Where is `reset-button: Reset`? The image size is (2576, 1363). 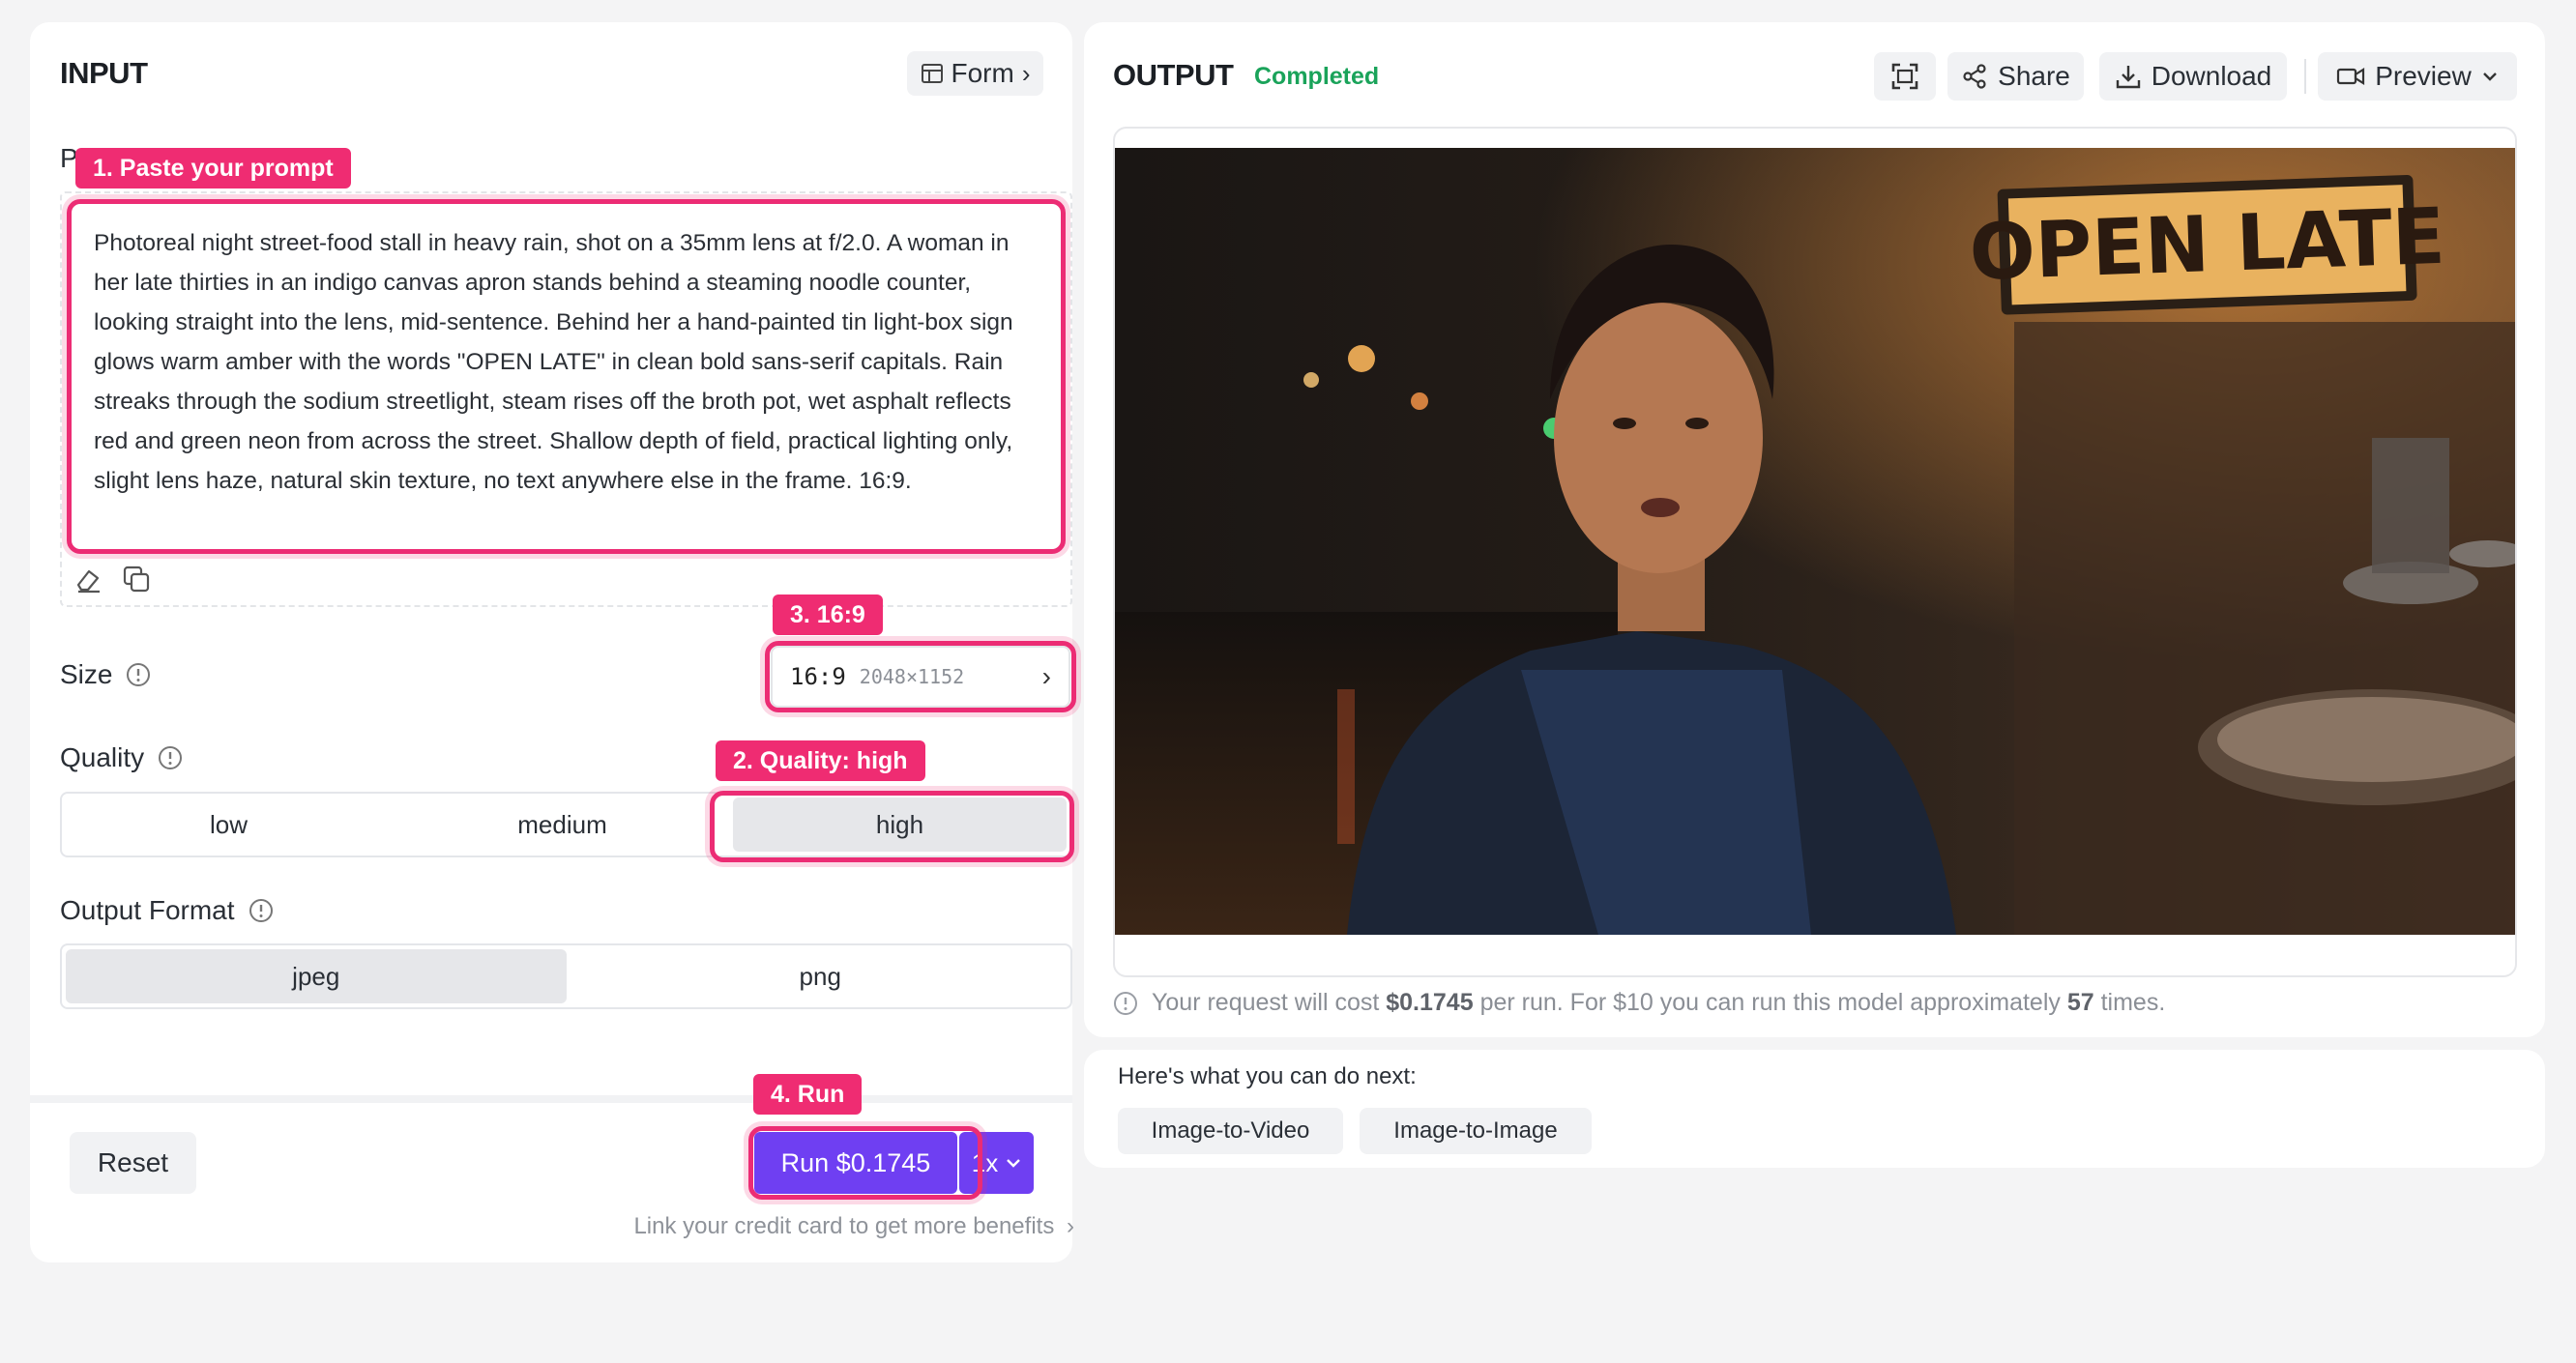 reset-button: Reset is located at coordinates (133, 1163).